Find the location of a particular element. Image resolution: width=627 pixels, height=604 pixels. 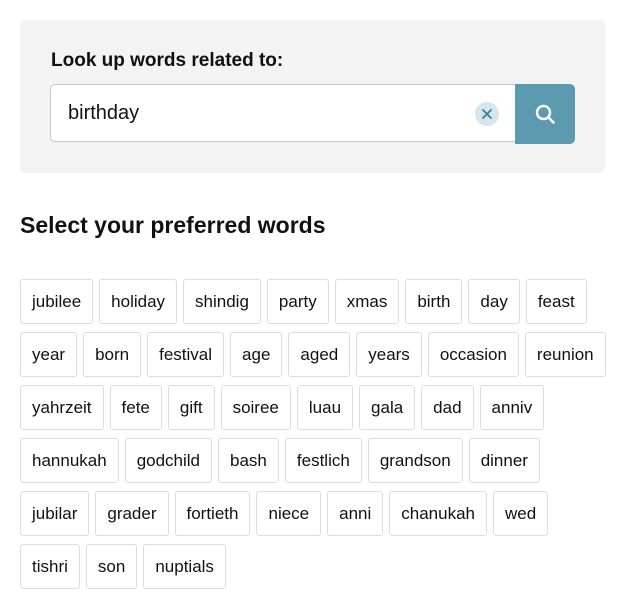

word-chip: gala is located at coordinates (387, 407).